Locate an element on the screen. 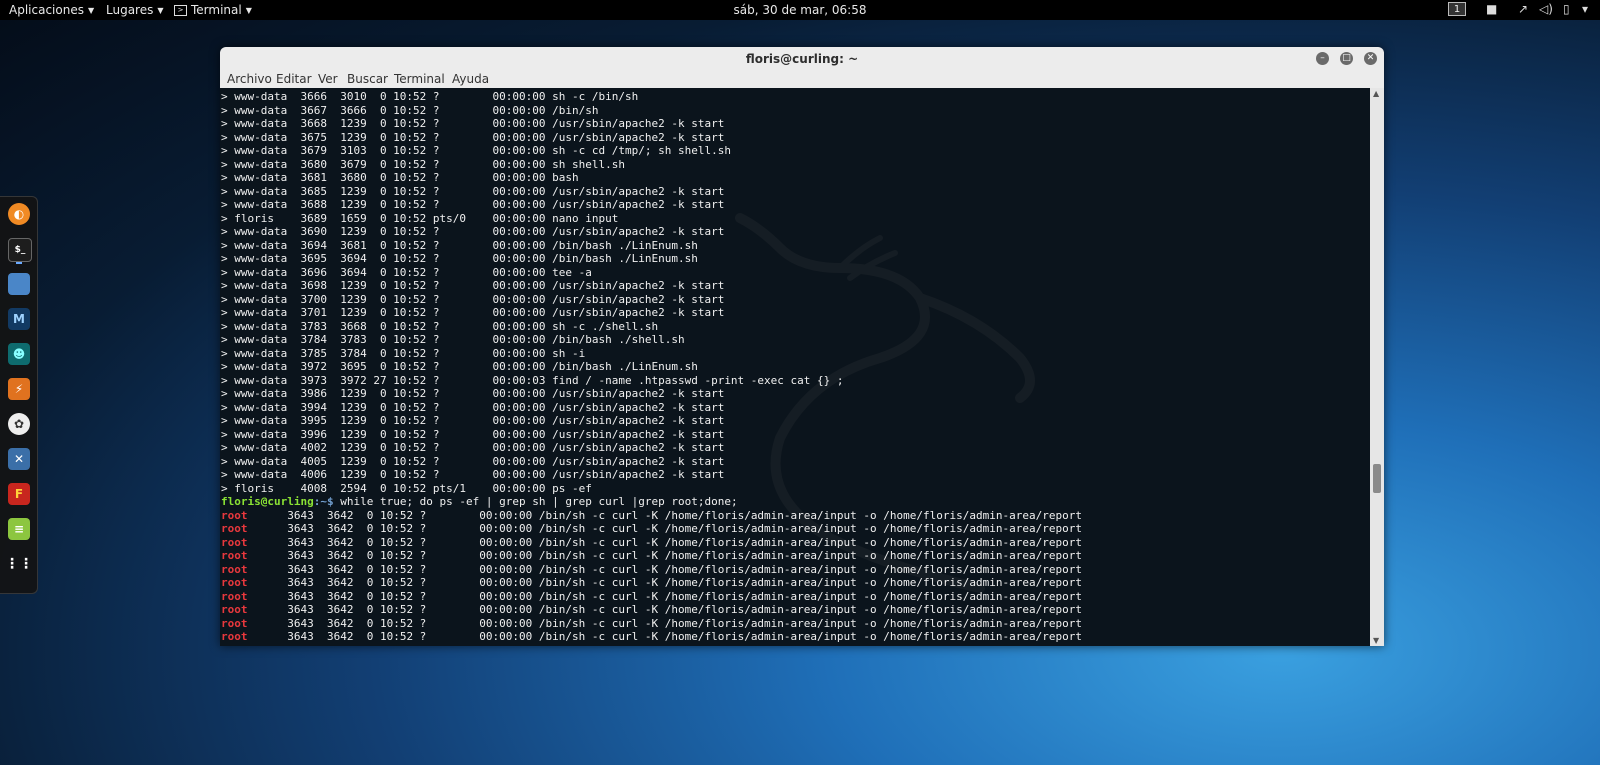  scroll-up-icon: ▲ is located at coordinates (1376, 93).